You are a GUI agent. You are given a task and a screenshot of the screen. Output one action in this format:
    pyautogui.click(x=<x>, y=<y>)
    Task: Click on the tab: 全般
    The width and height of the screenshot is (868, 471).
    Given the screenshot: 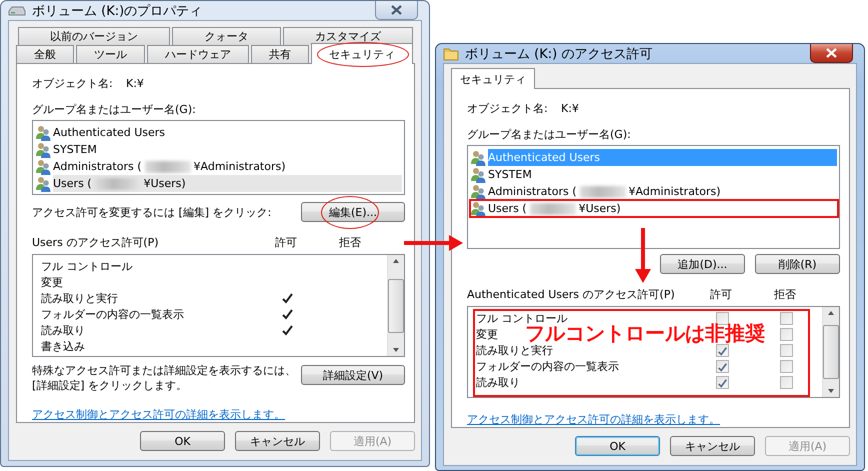 What is the action you would take?
    pyautogui.click(x=45, y=54)
    